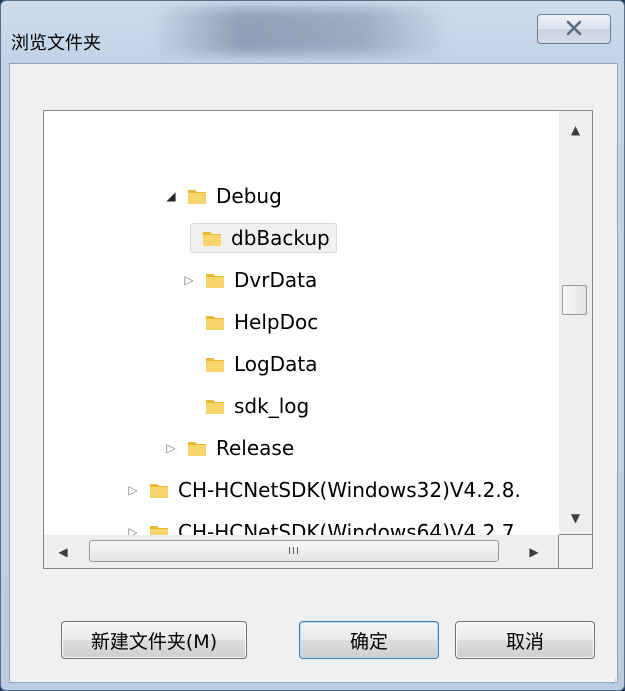 This screenshot has width=625, height=691. I want to click on new-folder-button: 新建文件夹(M), so click(154, 640).